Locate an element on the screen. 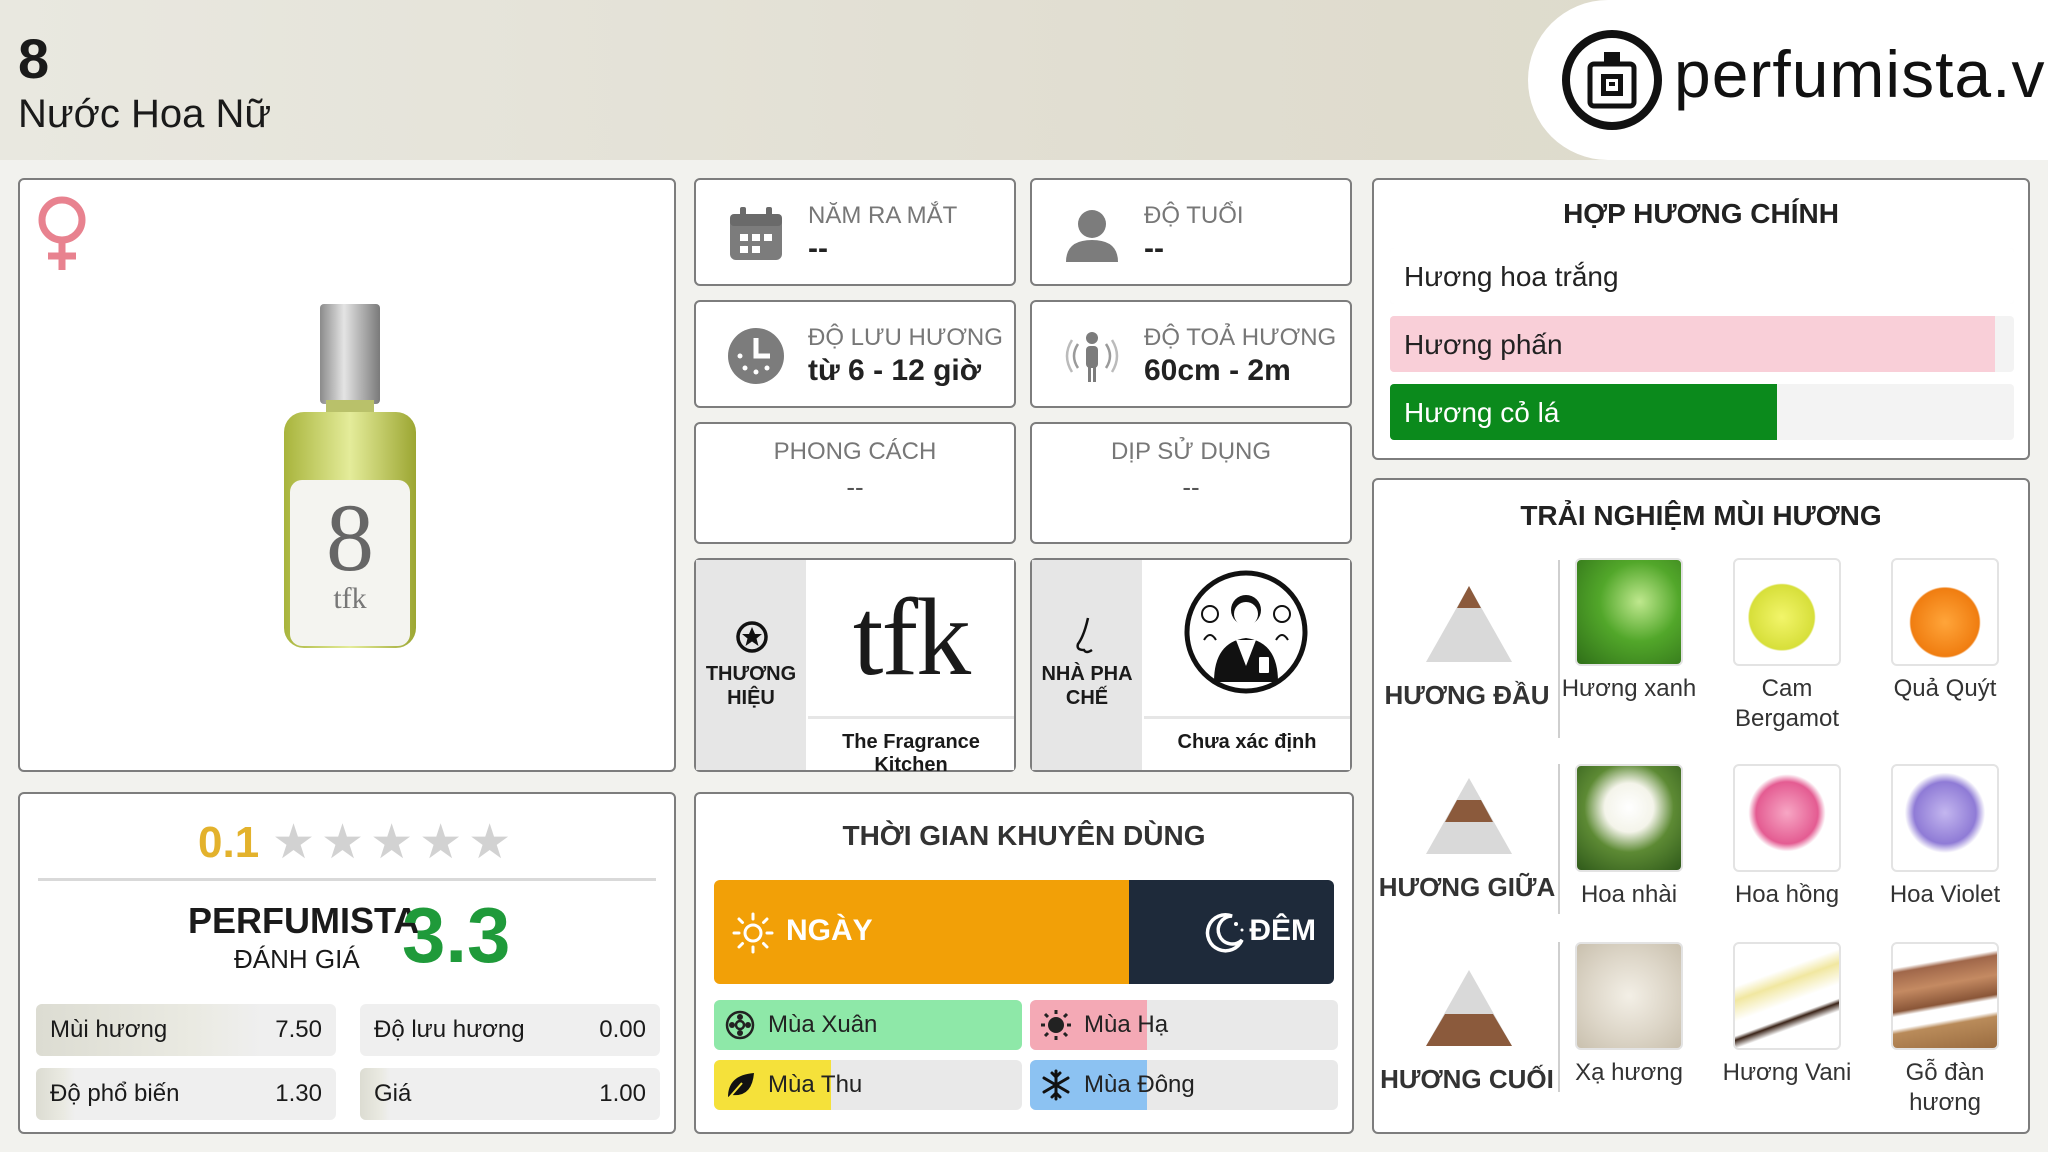  clock-icon is located at coordinates (756, 356).